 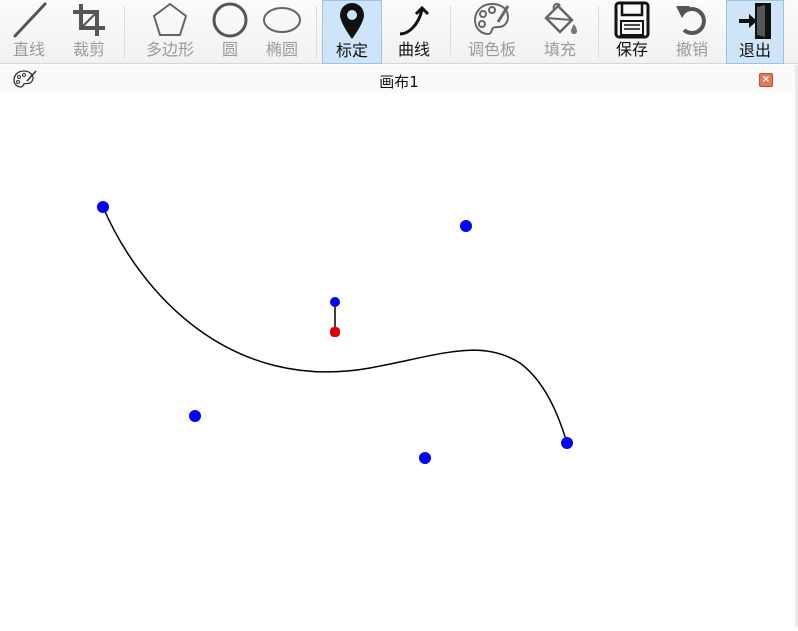 I want to click on palette-tool-label: 调色板, so click(x=491, y=49).